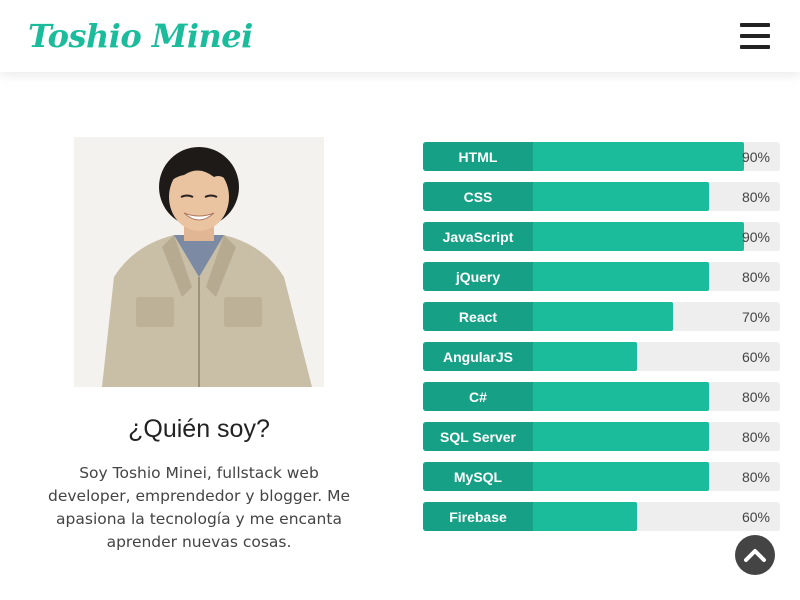  I want to click on profile-photo, so click(199, 262).